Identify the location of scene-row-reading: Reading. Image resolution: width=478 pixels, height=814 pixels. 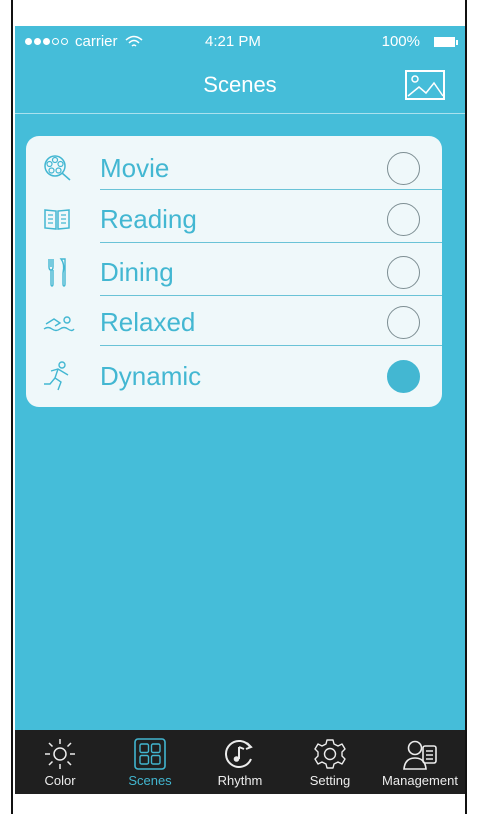
(234, 218).